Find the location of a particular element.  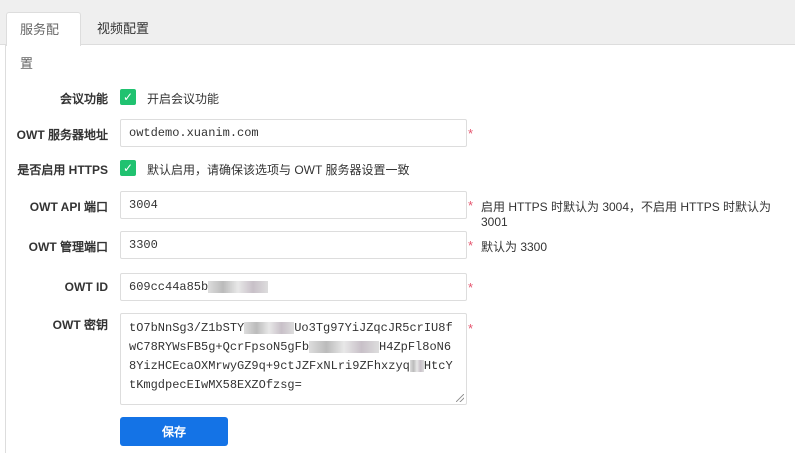

key-text: tO7bNnSg3/Z1bSTY is located at coordinates (187, 328).